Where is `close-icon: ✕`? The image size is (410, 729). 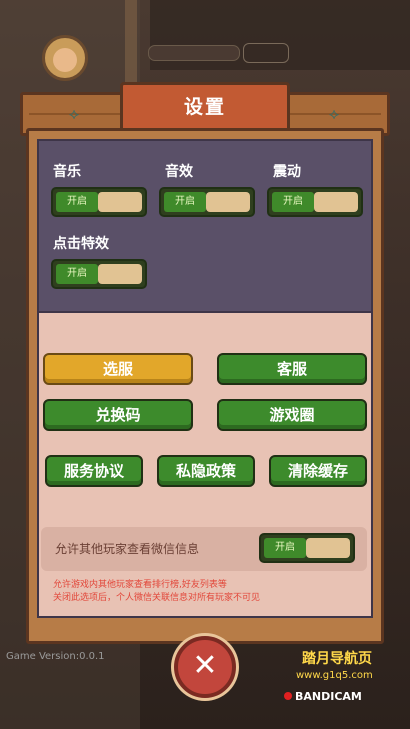 close-icon: ✕ is located at coordinates (205, 665).